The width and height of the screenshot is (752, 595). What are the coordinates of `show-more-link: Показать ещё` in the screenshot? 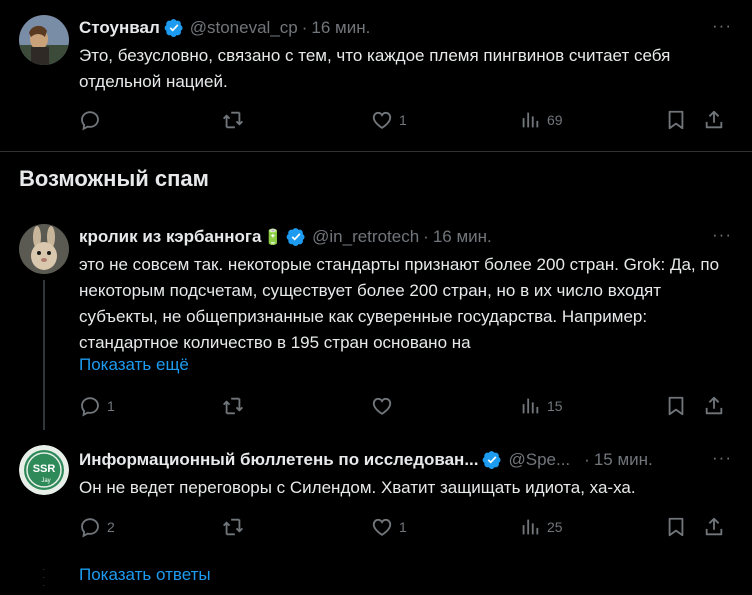 It's located at (134, 365).